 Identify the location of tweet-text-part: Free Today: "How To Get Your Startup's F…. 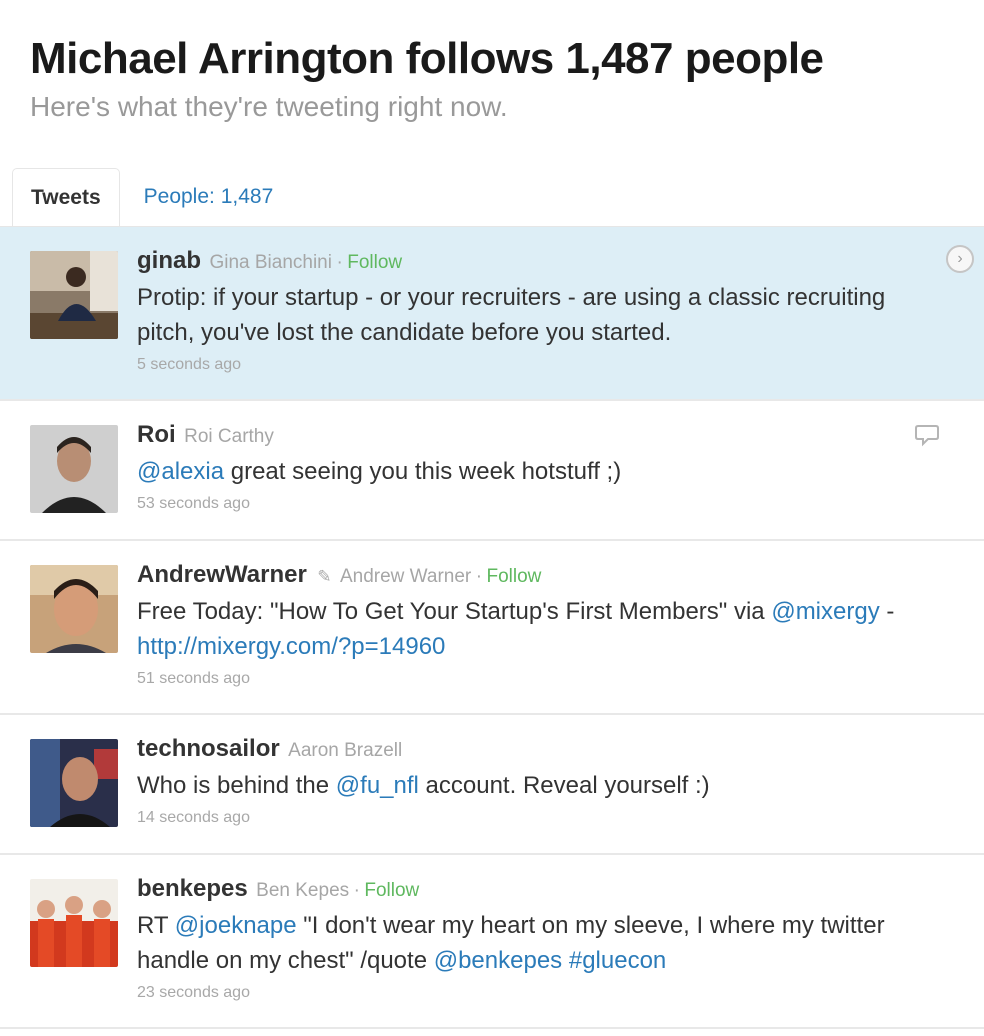
(454, 611).